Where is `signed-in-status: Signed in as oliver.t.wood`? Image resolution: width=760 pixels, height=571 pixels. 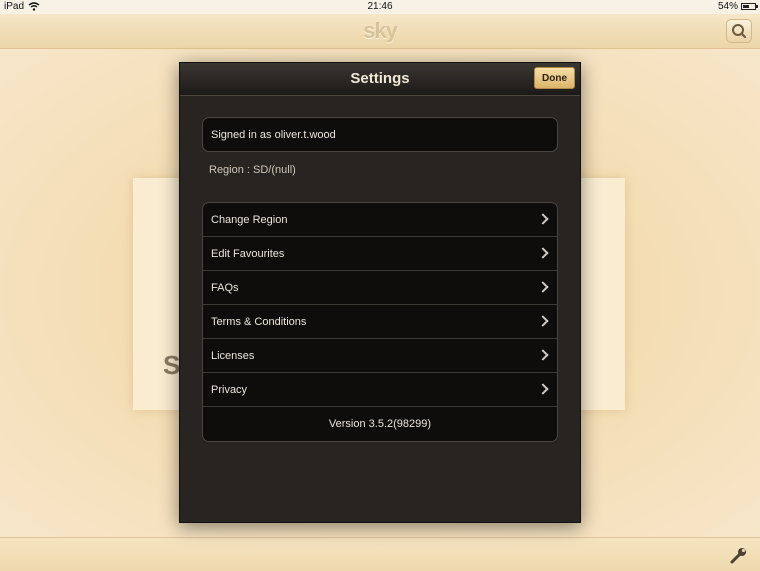 signed-in-status: Signed in as oliver.t.wood is located at coordinates (380, 134).